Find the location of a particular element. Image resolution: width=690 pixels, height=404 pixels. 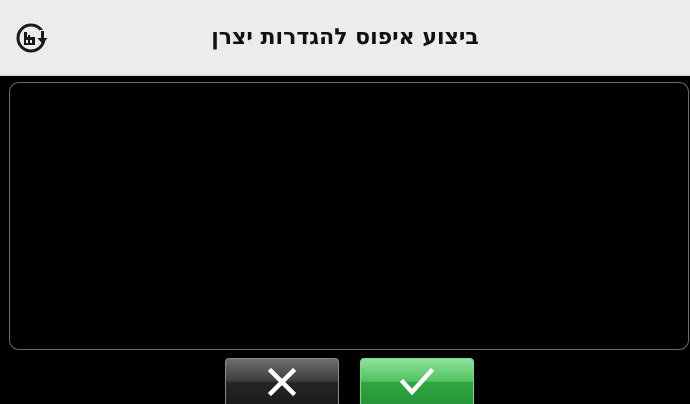

dialog-title: ביצוע איפוס להגדרות יצרן is located at coordinates (345, 37).